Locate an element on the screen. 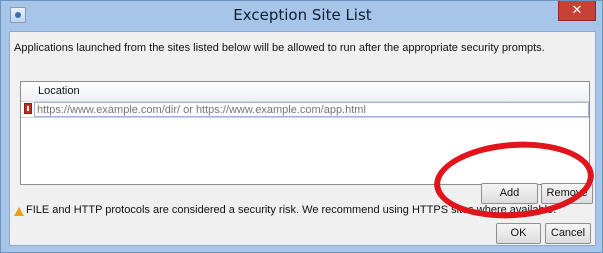 Image resolution: width=603 pixels, height=253 pixels. location-column-header: Location is located at coordinates (305, 92).